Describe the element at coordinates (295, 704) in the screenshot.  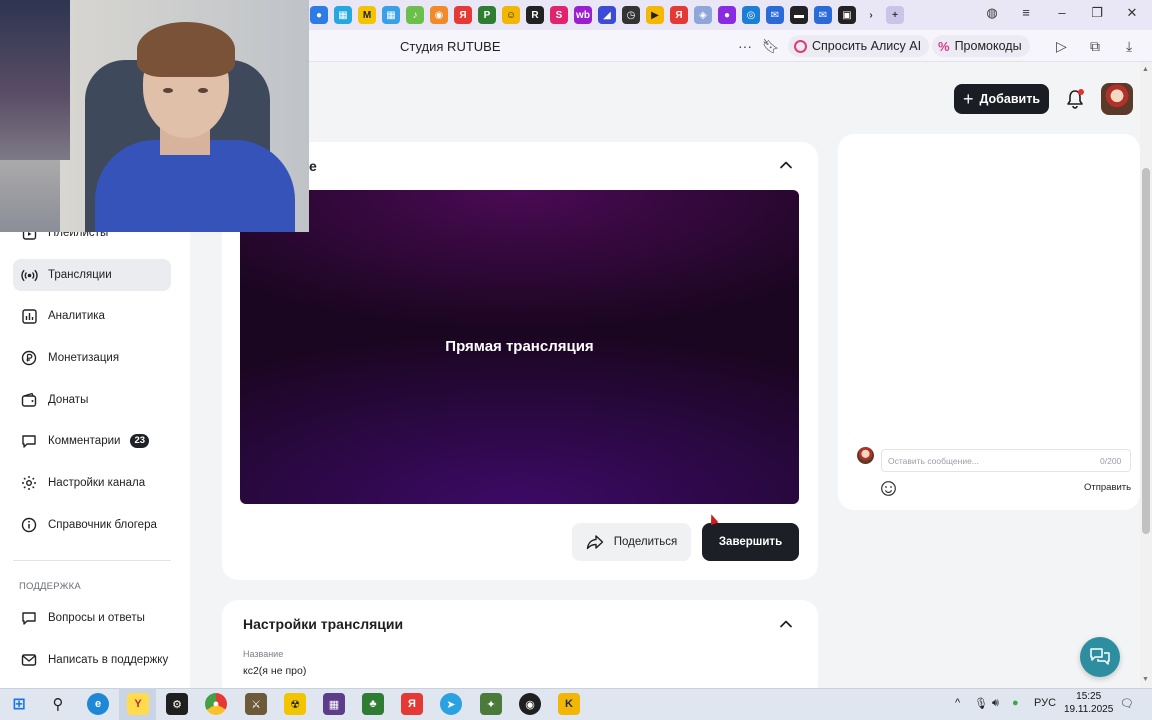
I see `game-icon-2: ☢` at that location.